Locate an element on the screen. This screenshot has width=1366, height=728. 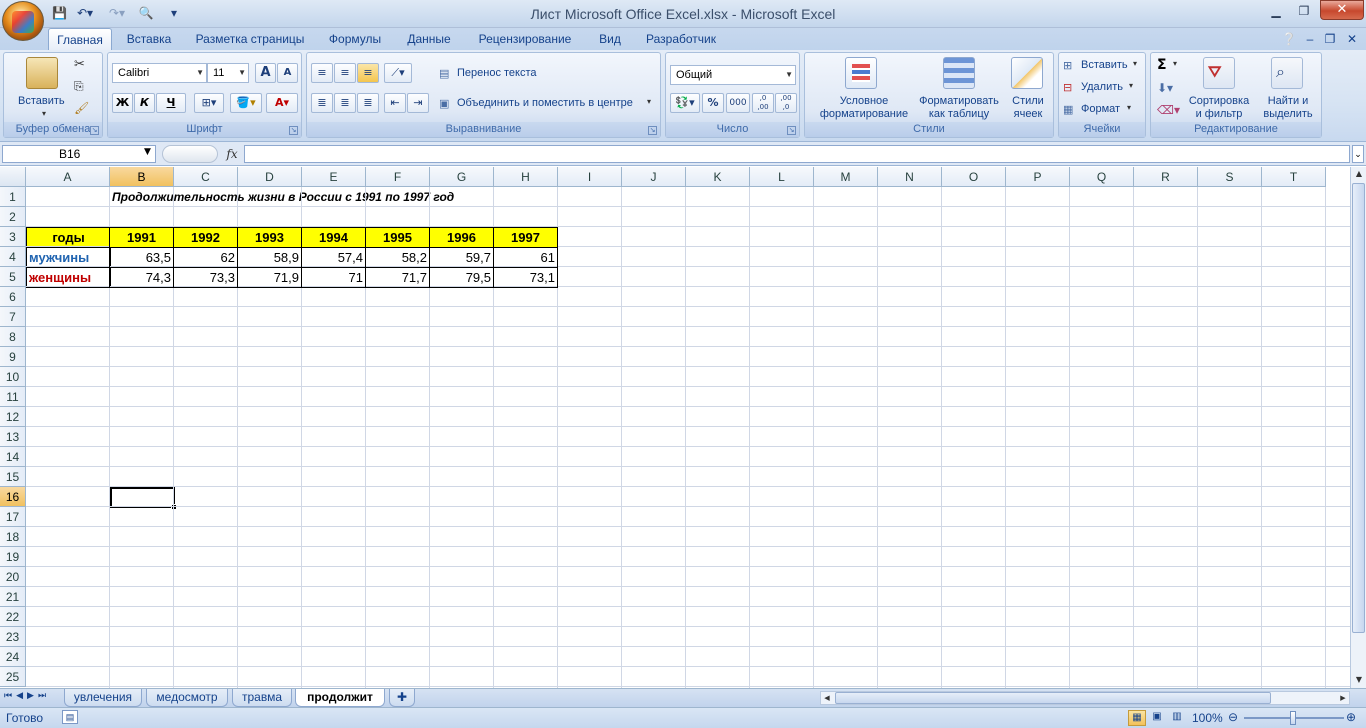
tab-home: Главная is located at coordinates (80, 39).